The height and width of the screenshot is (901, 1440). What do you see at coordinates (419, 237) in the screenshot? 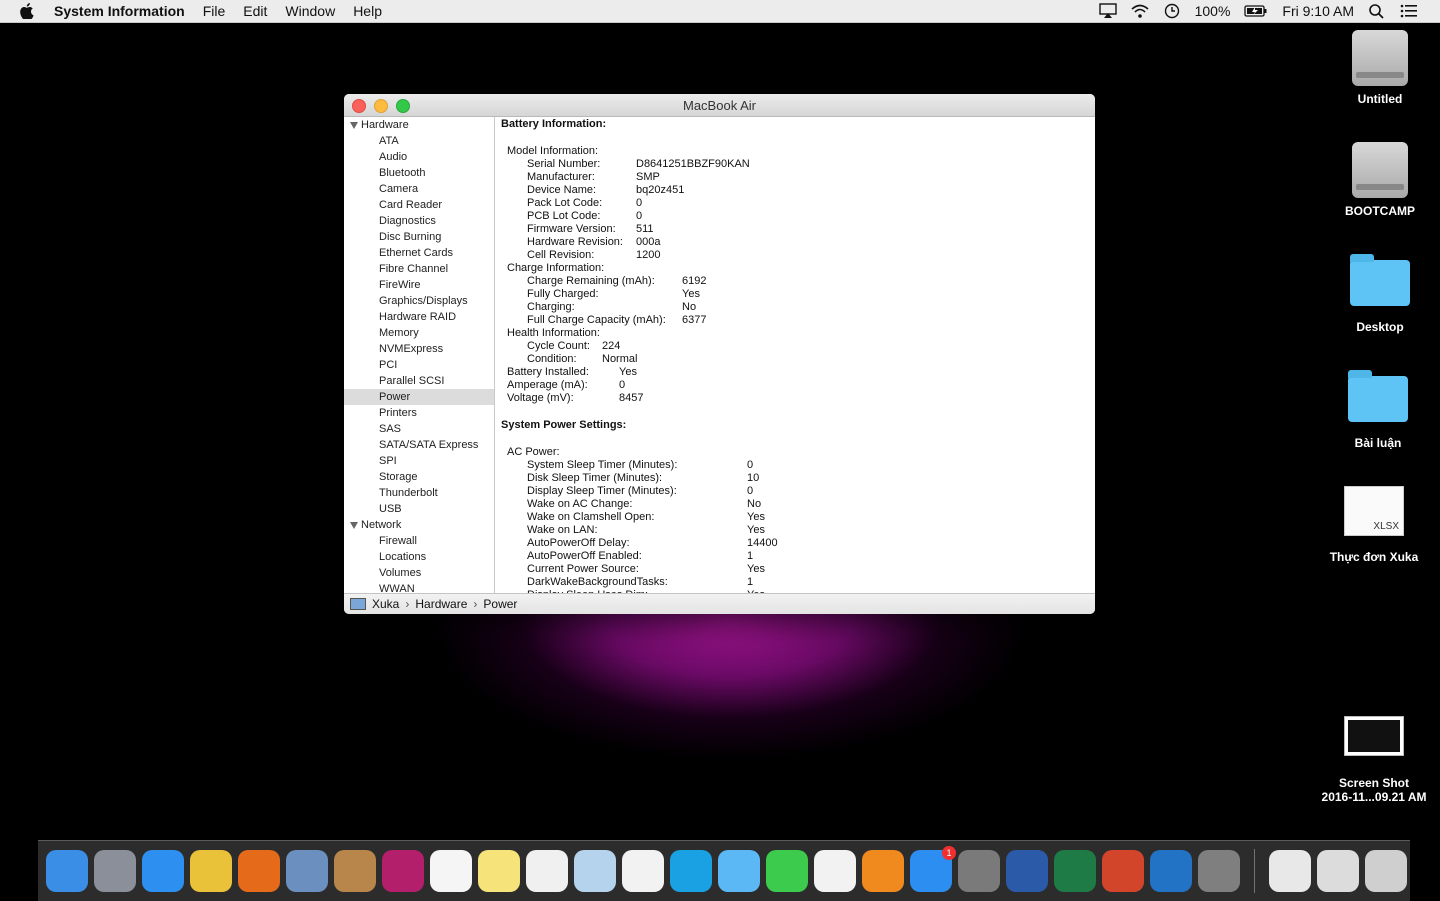
I see `sidebar-item-disc-burning: Disc Burning` at bounding box center [419, 237].